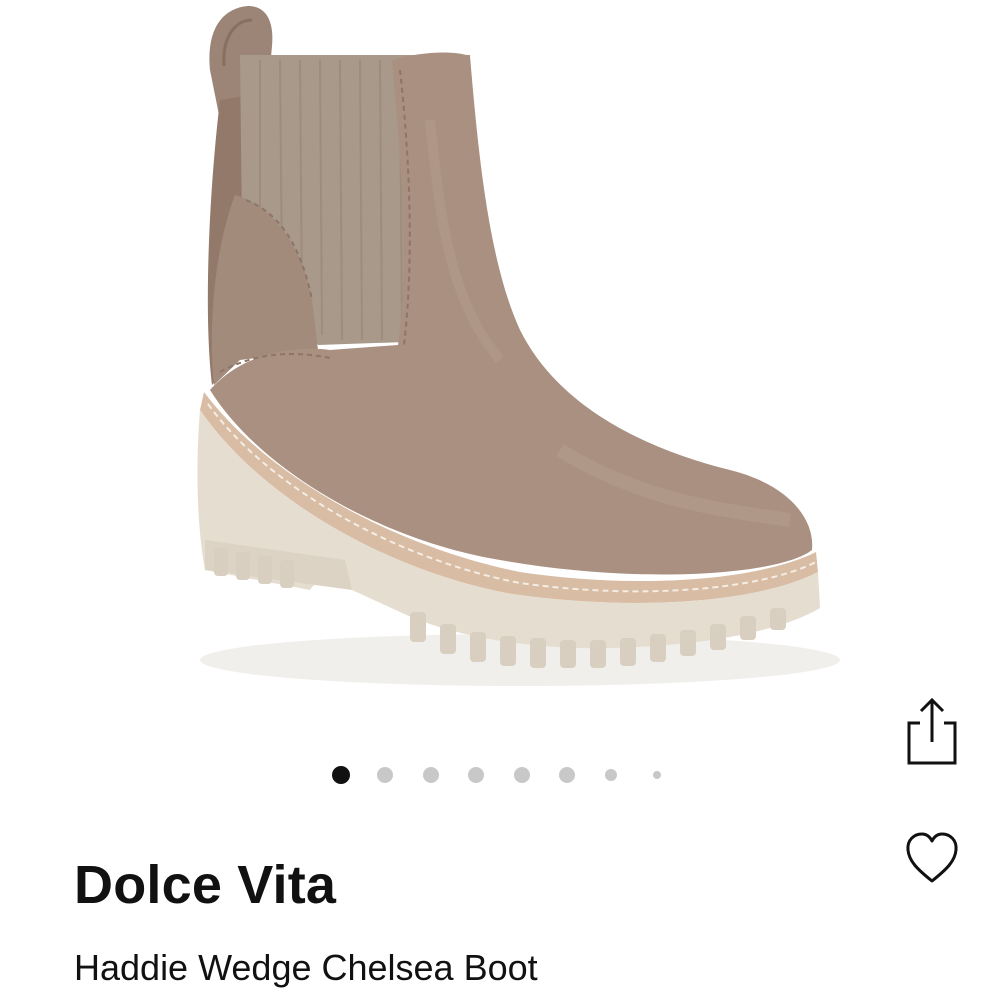 The image size is (1000, 1000). I want to click on share-button, so click(932, 731).